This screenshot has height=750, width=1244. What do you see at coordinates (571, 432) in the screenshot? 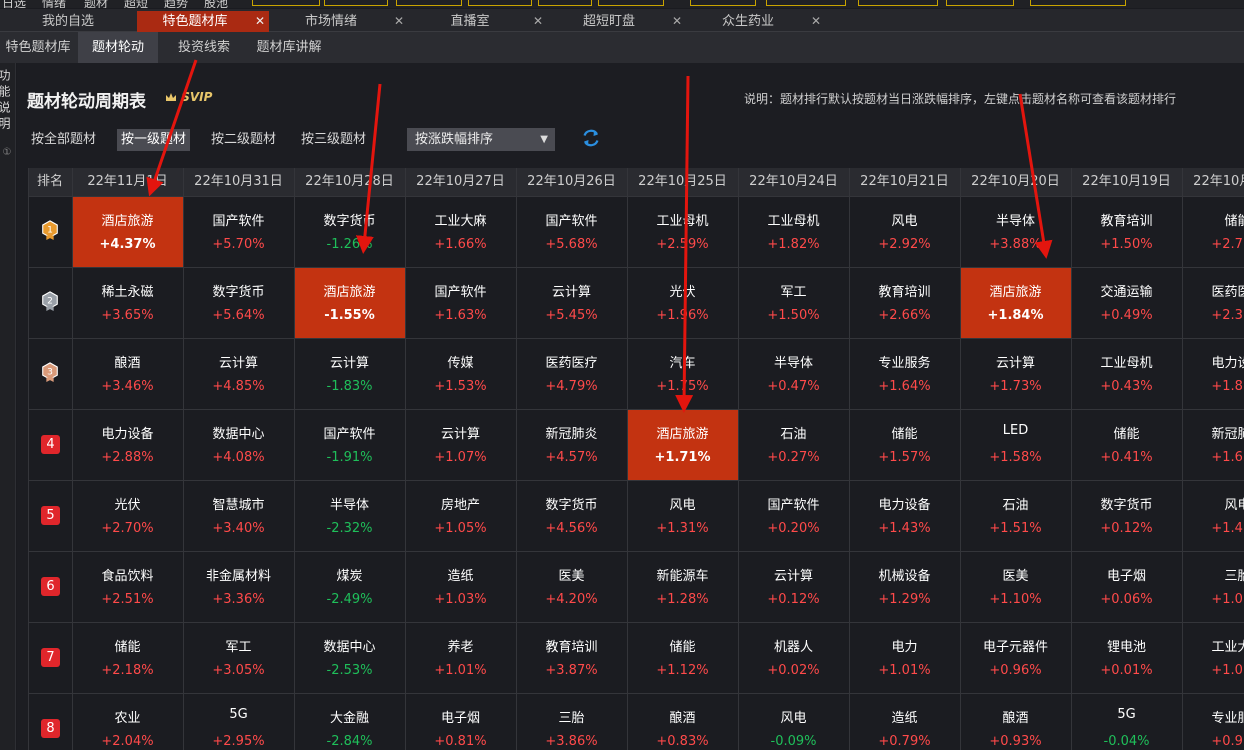
I see `theme-name: 新冠肺炎` at bounding box center [571, 432].